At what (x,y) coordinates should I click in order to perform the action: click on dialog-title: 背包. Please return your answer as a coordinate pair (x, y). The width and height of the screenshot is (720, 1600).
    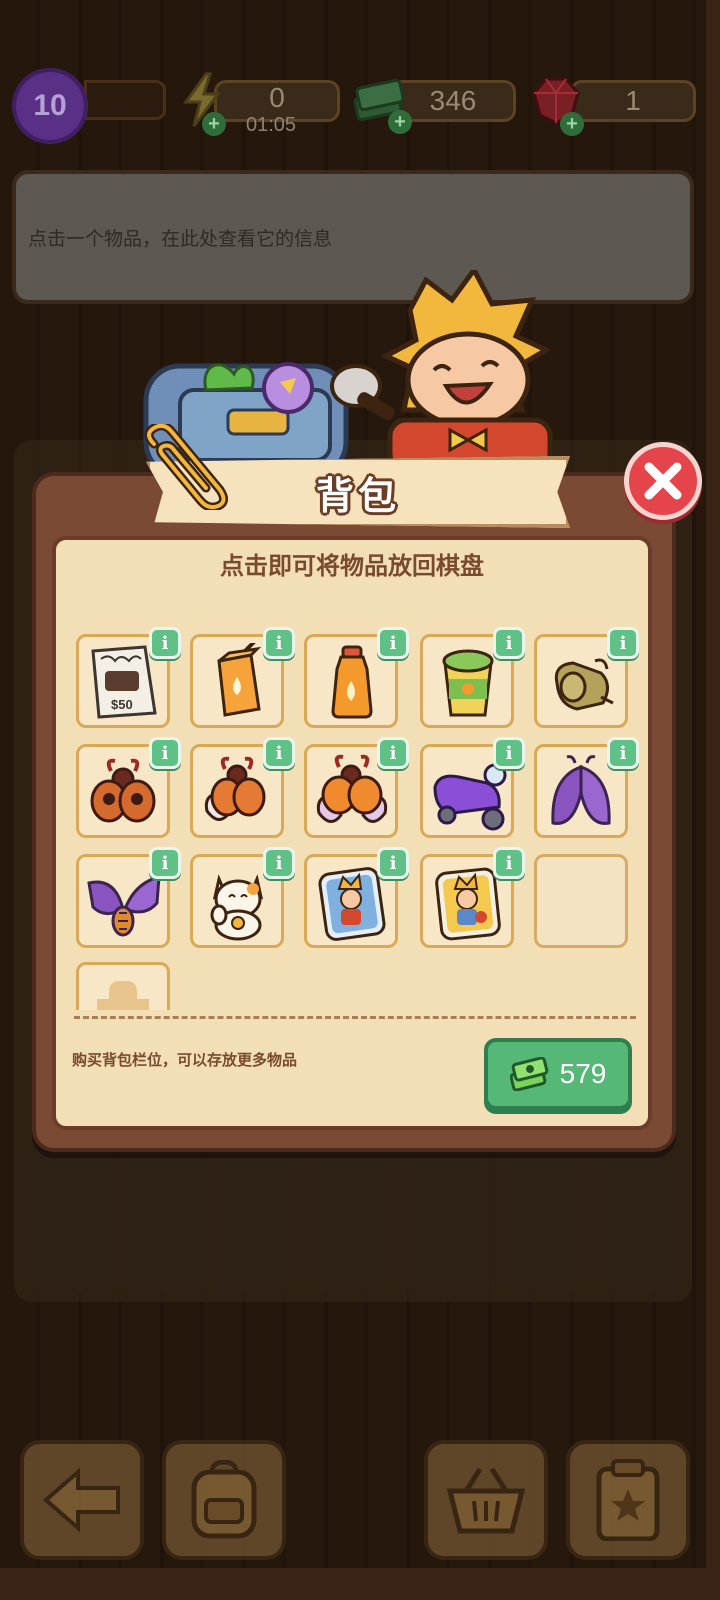
    Looking at the image, I should click on (357, 495).